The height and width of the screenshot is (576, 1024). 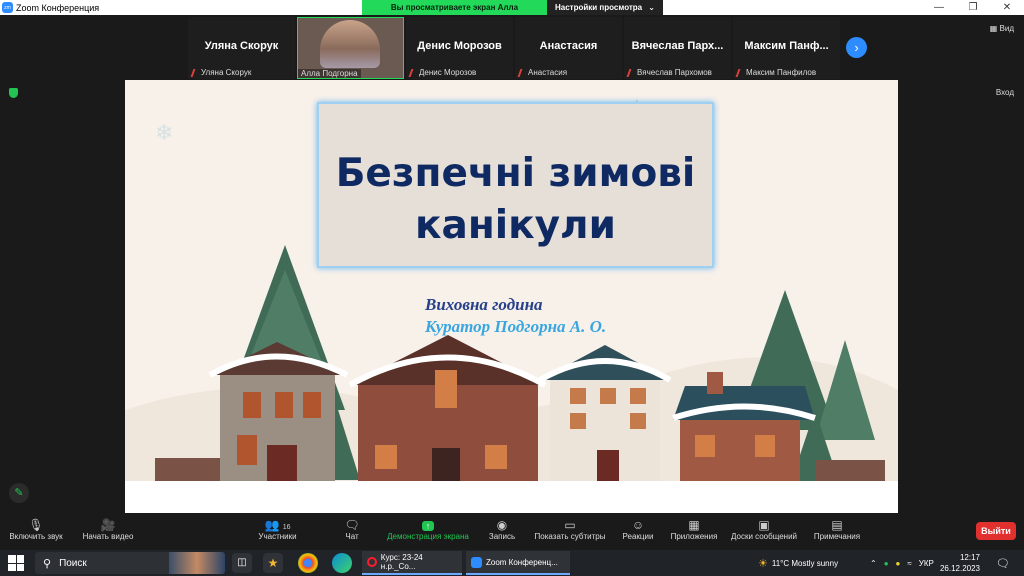 I want to click on participant-tile: Вячеслав Парх... Вячеслав Пархомов, so click(x=677, y=48).